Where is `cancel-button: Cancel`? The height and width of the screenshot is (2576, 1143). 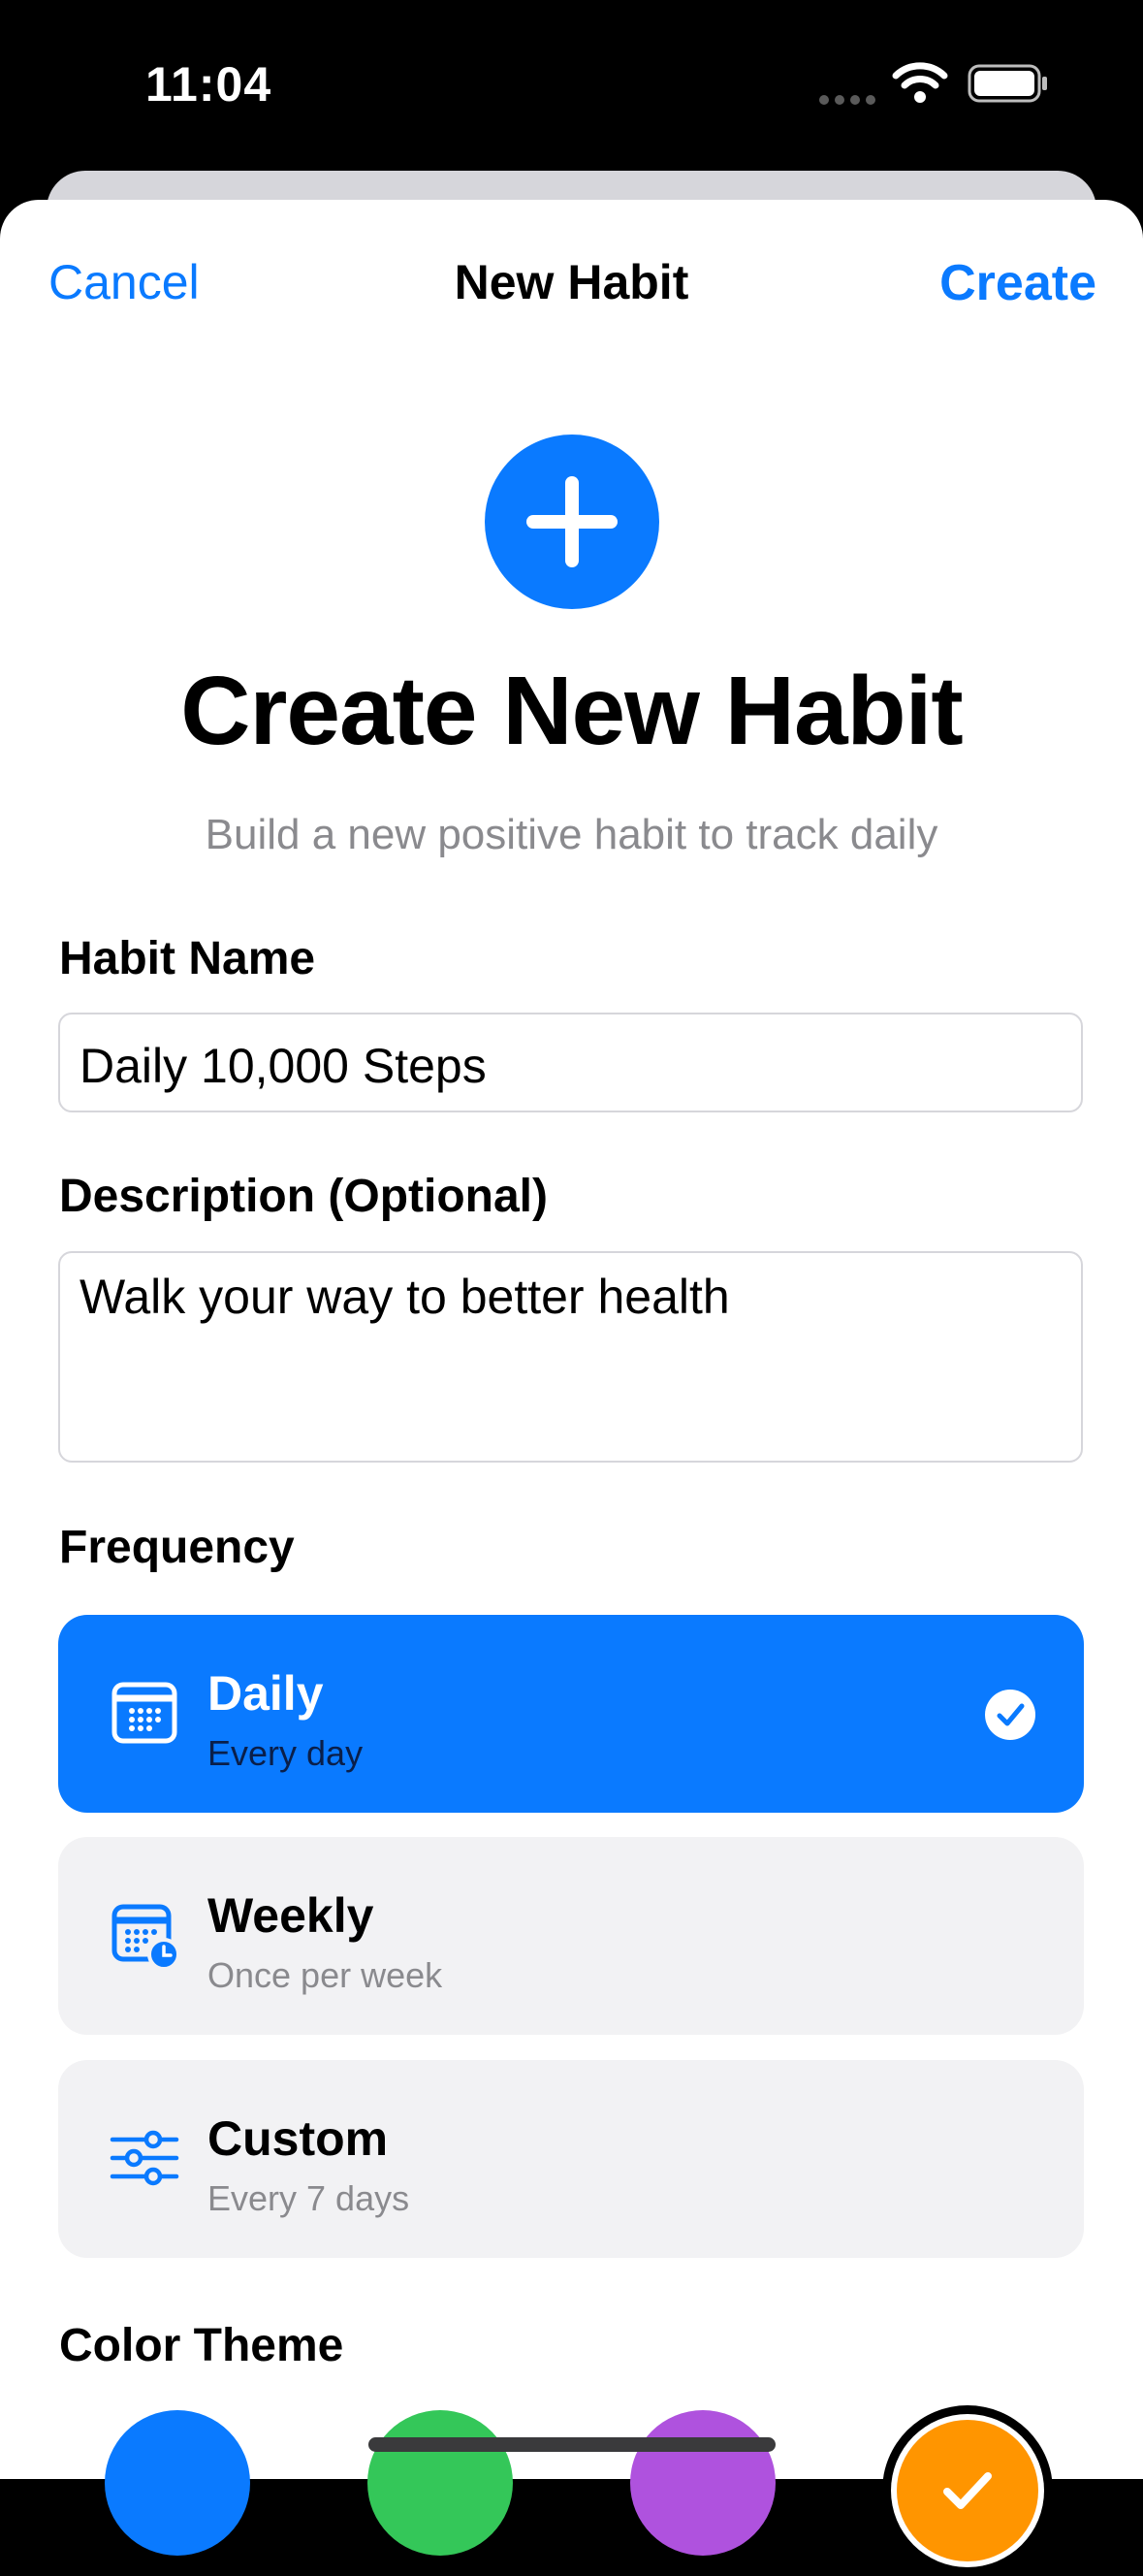 cancel-button: Cancel is located at coordinates (124, 282).